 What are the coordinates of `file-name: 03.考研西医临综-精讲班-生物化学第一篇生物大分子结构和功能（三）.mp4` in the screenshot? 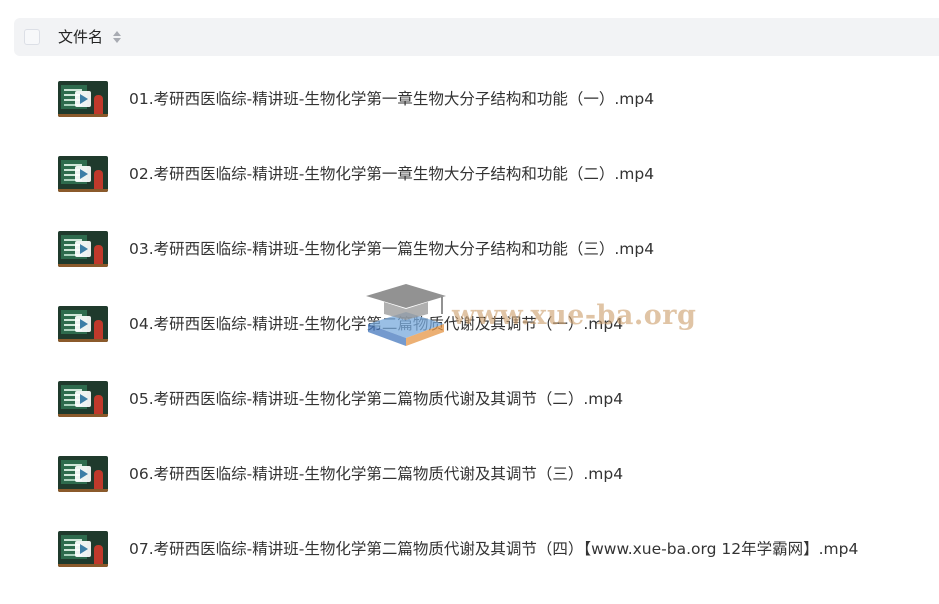 It's located at (391, 249).